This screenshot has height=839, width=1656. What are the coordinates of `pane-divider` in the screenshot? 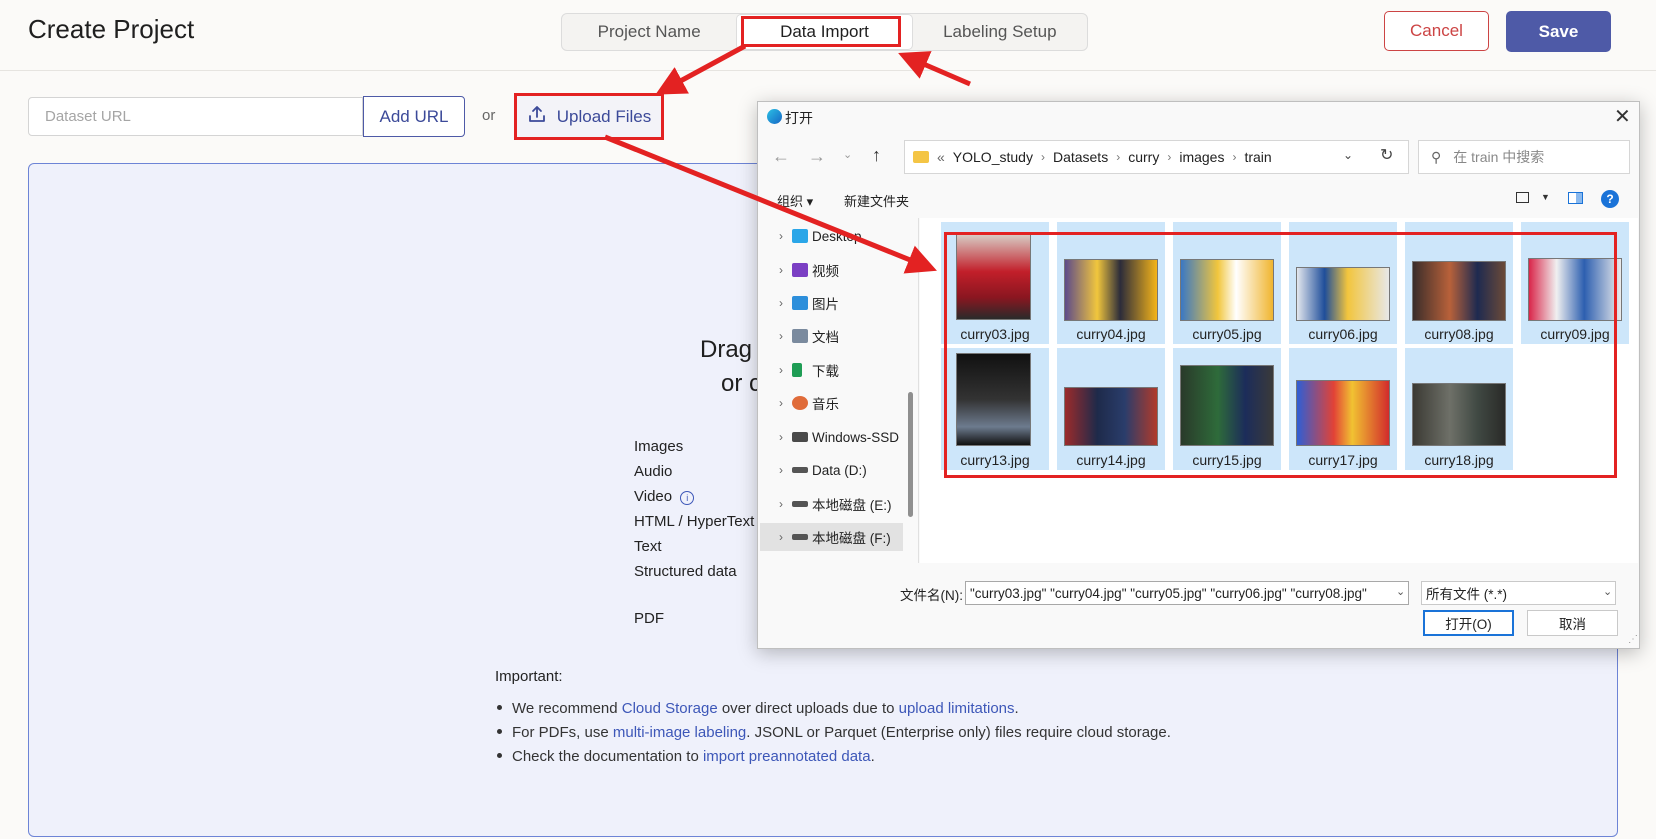 It's located at (918, 390).